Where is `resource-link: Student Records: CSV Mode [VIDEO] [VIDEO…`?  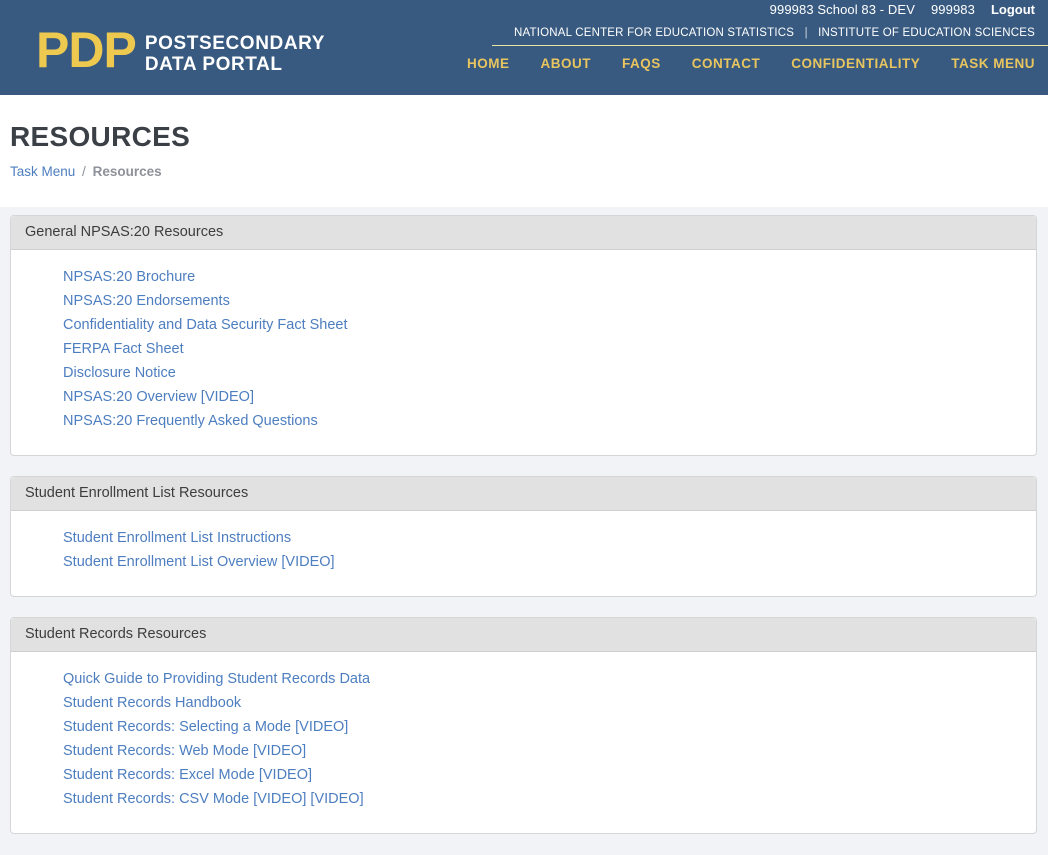 resource-link: Student Records: CSV Mode [VIDEO] [VIDEO… is located at coordinates (542, 799).